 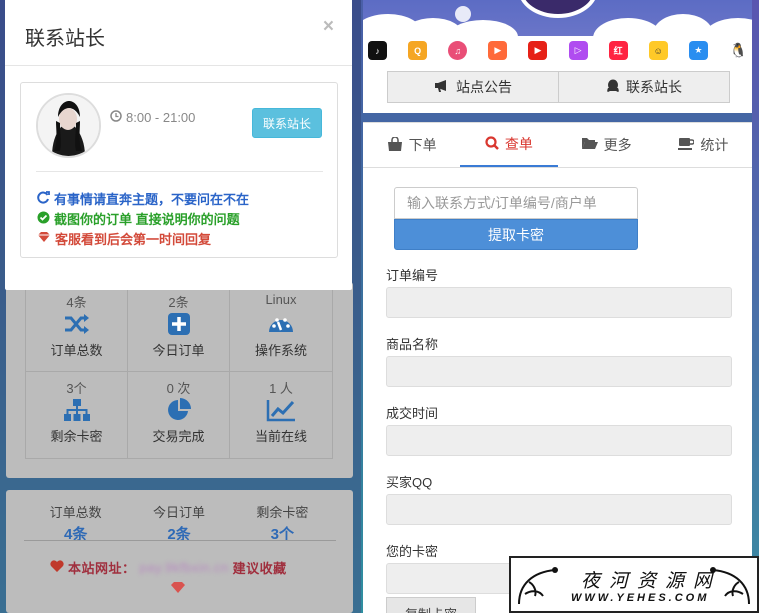 I want to click on tab-label: 更多, so click(x=617, y=145).